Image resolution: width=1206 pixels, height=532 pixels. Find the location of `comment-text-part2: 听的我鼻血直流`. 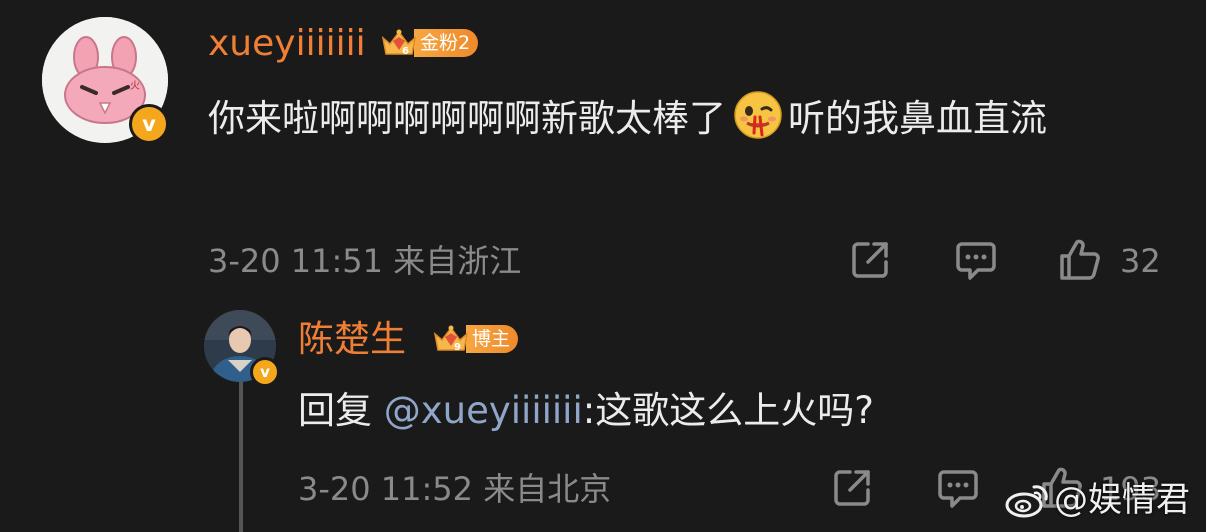

comment-text-part2: 听的我鼻血直流 is located at coordinates (917, 118).